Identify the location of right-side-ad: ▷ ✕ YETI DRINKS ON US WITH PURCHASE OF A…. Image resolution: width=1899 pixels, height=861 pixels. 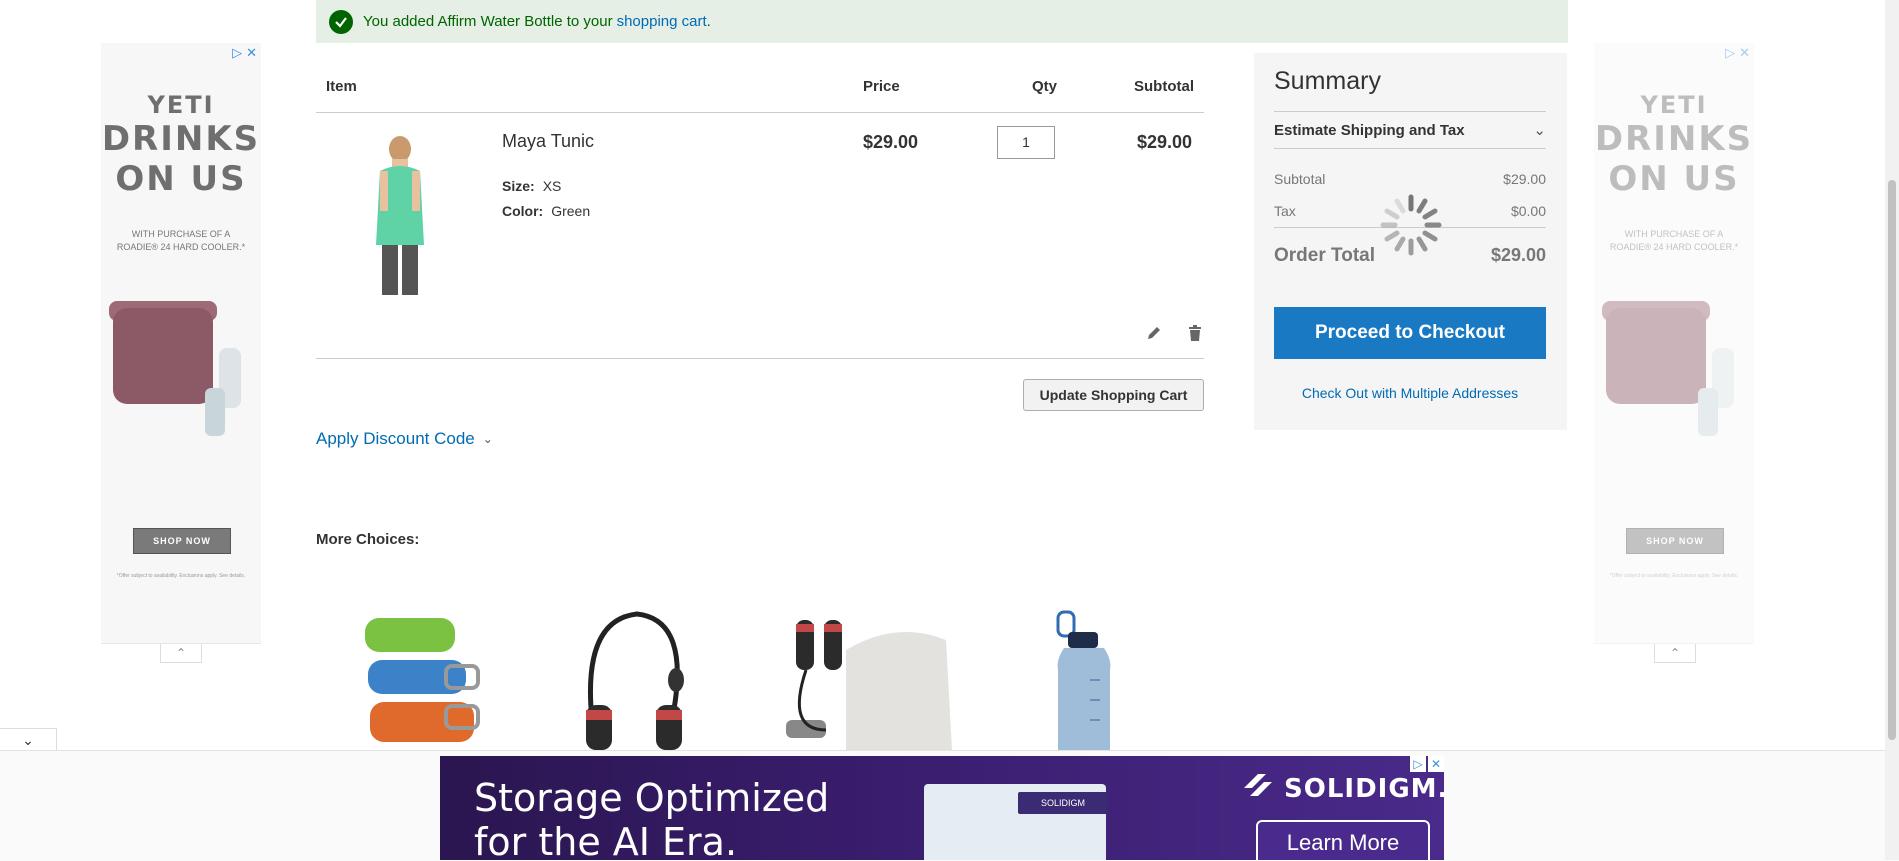
(1674, 343).